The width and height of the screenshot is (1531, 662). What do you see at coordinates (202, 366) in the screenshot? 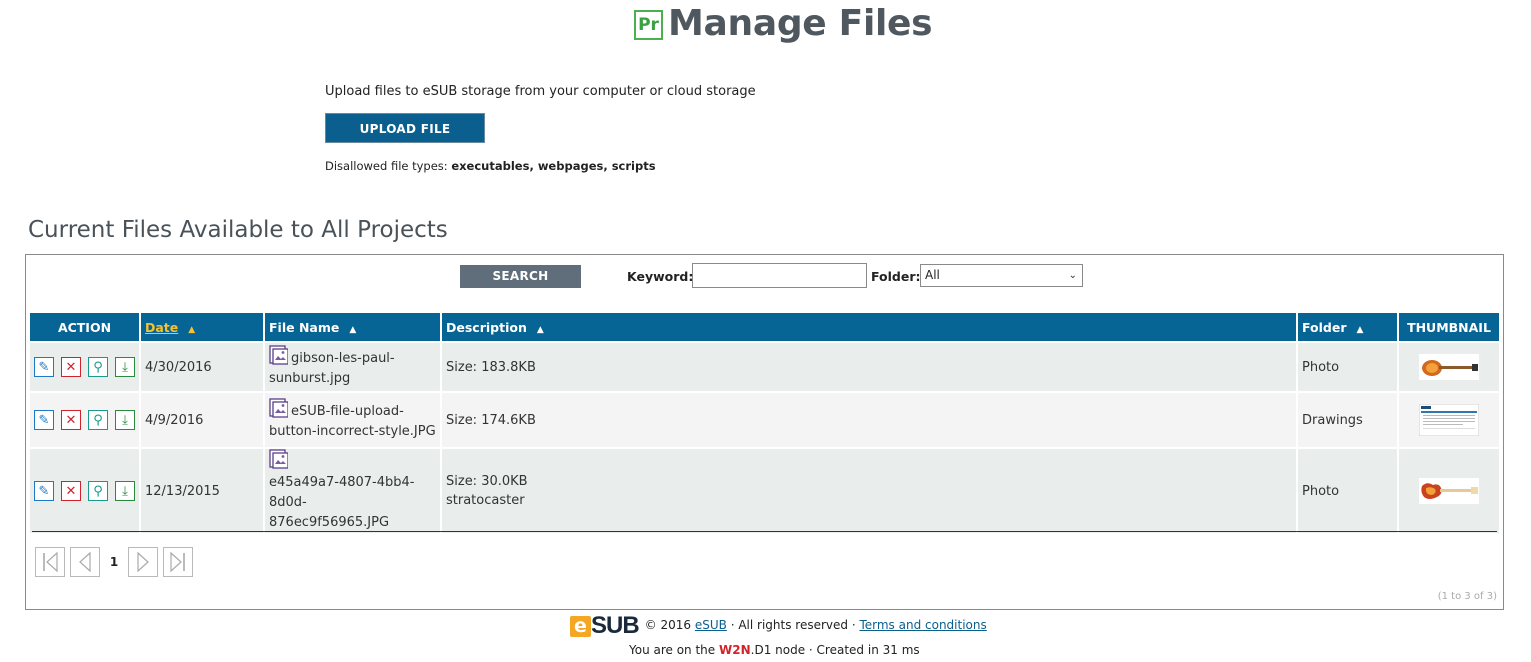
I see `date-cell: 4/30/2016` at bounding box center [202, 366].